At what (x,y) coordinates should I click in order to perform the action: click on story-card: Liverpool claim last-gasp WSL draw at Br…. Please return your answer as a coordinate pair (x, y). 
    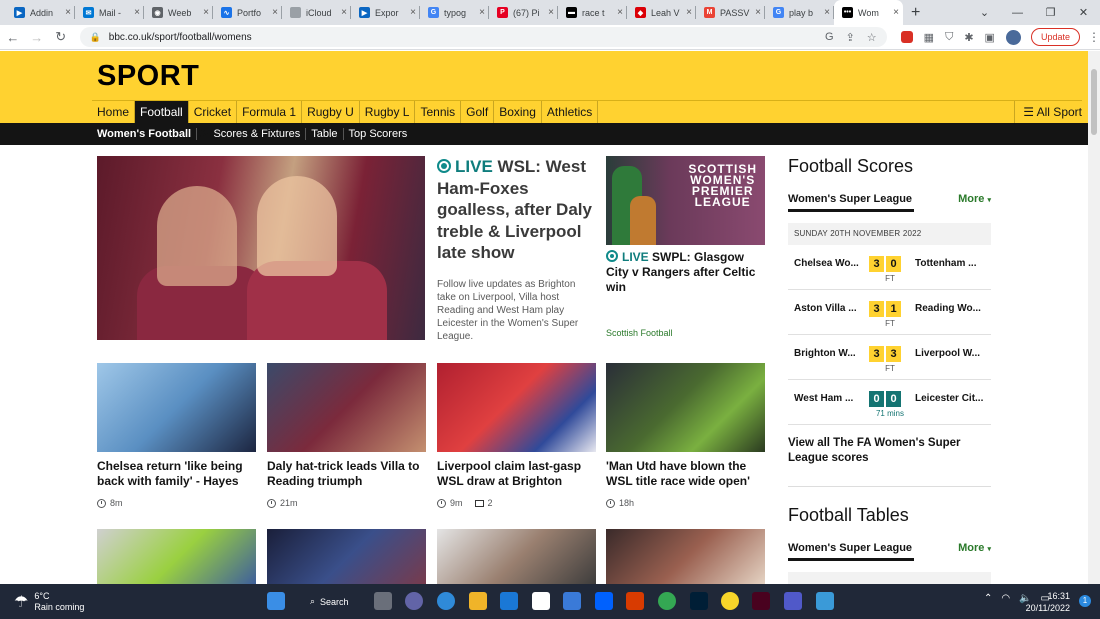
    Looking at the image, I should click on (516, 435).